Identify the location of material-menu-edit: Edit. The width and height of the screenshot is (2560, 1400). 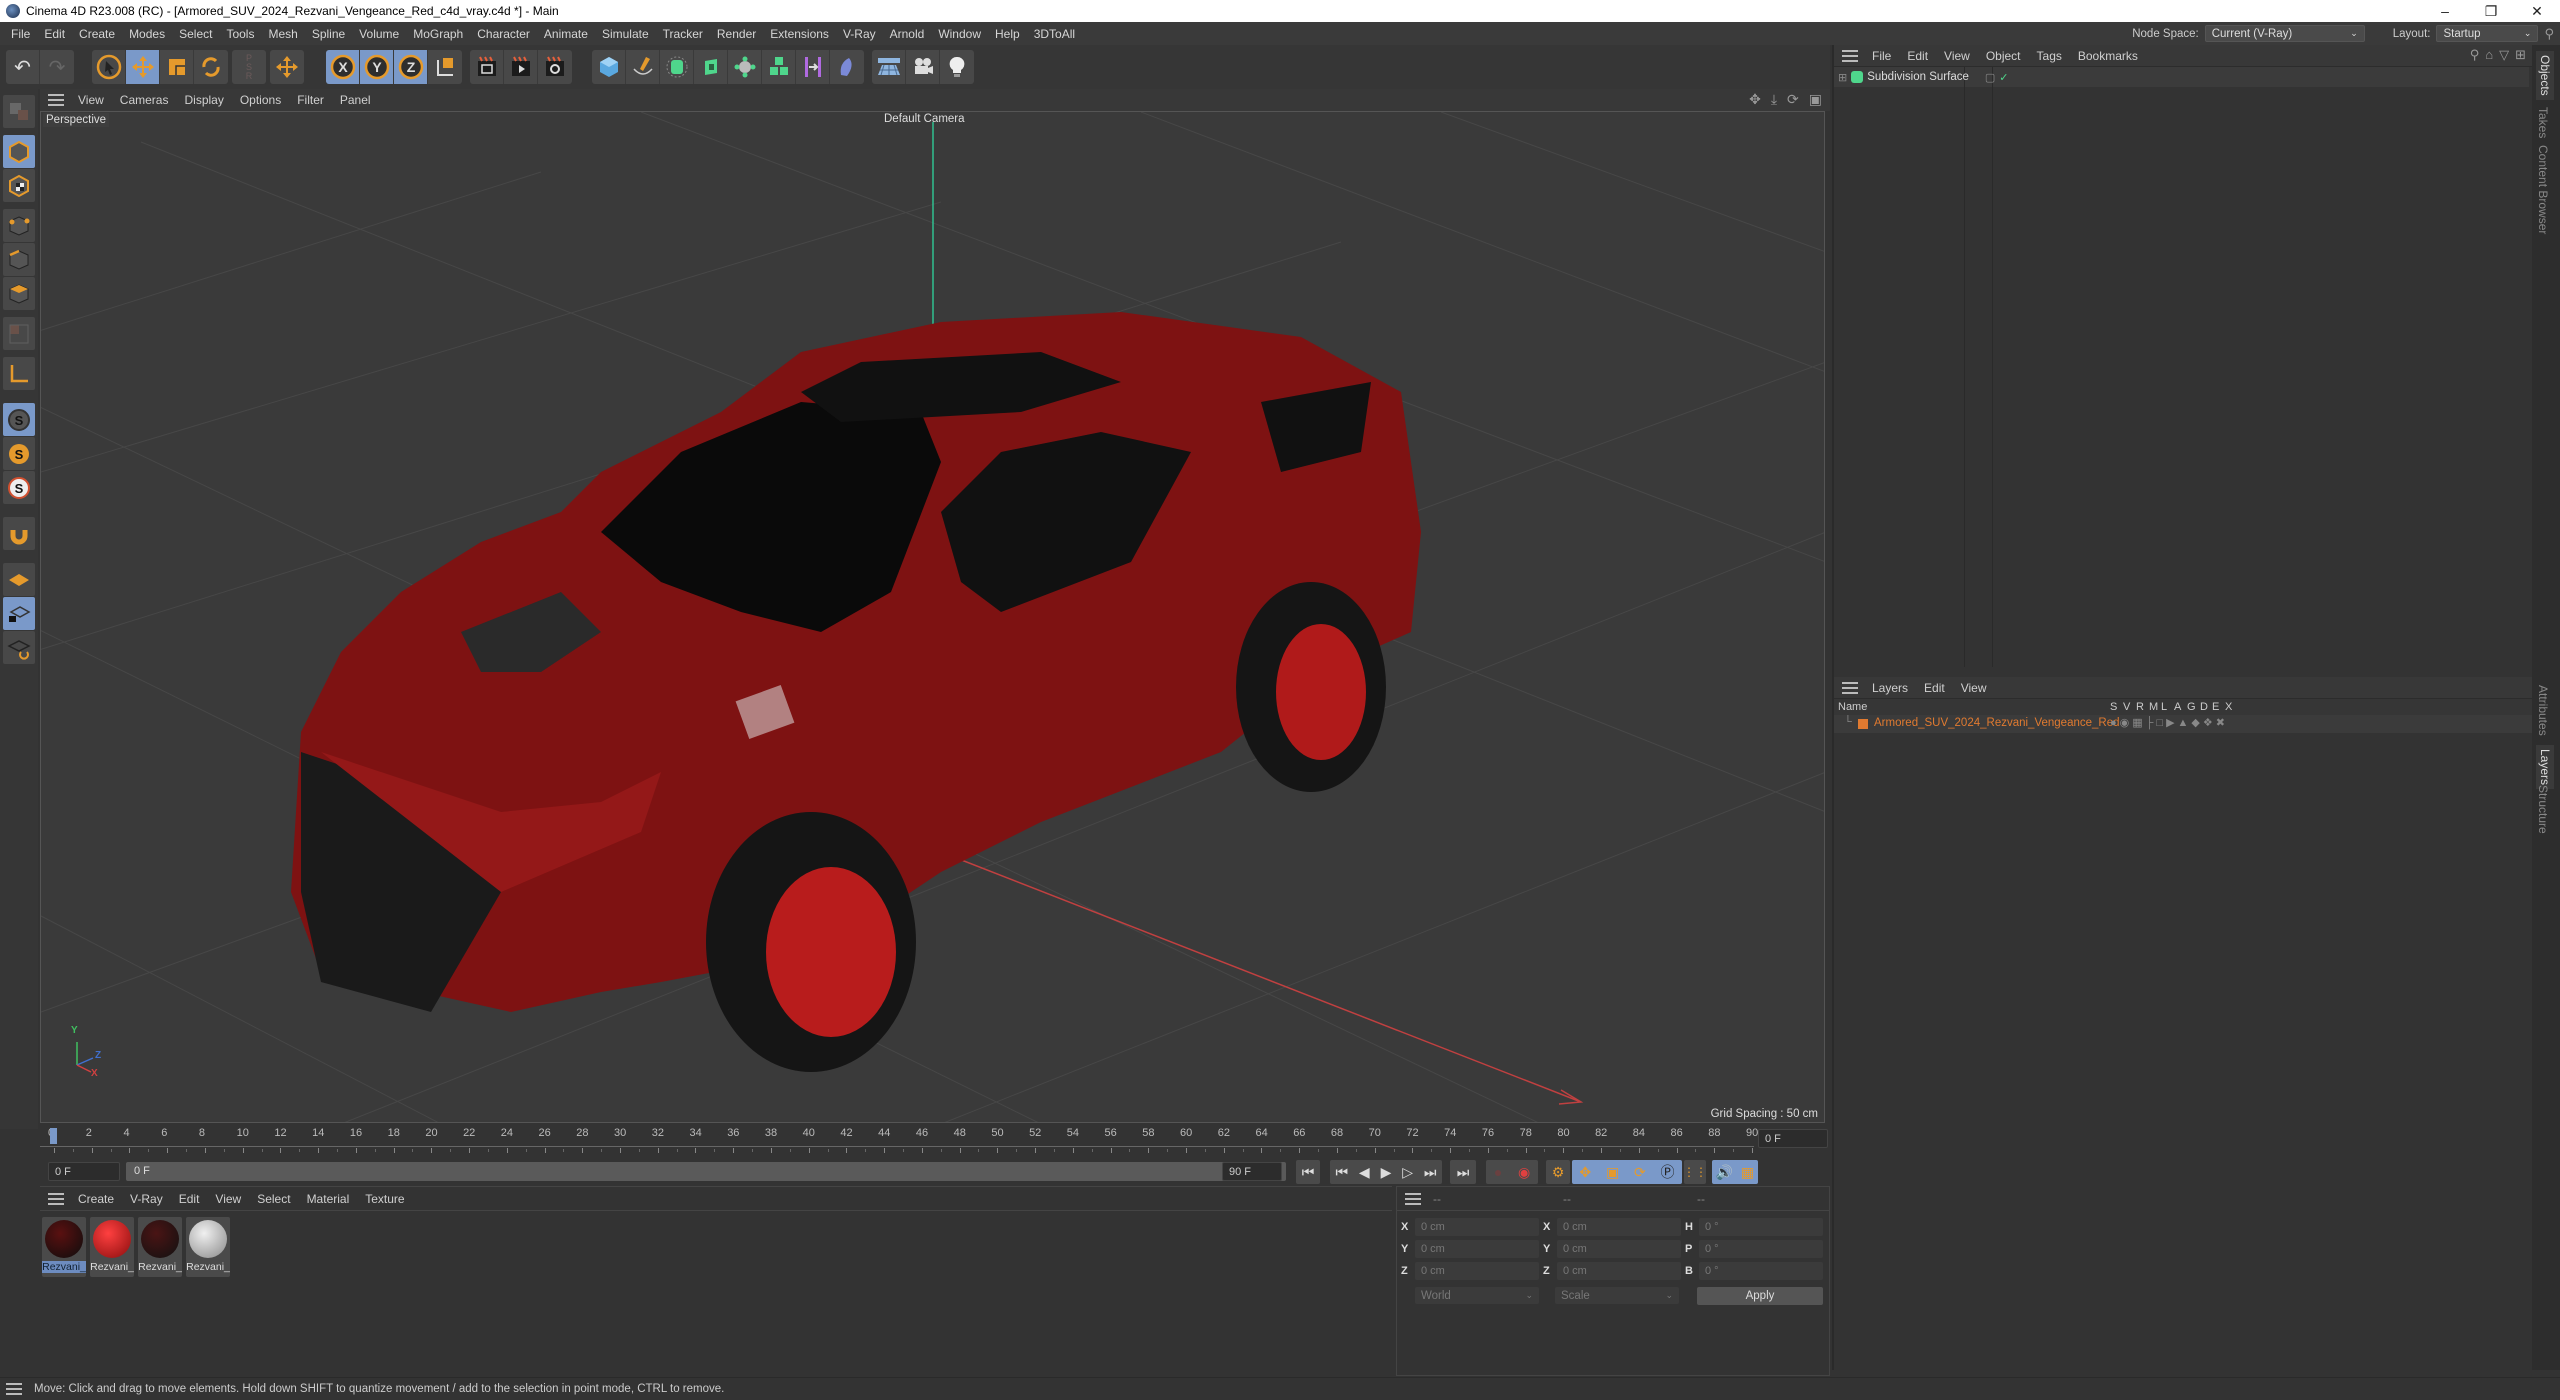
(189, 1199).